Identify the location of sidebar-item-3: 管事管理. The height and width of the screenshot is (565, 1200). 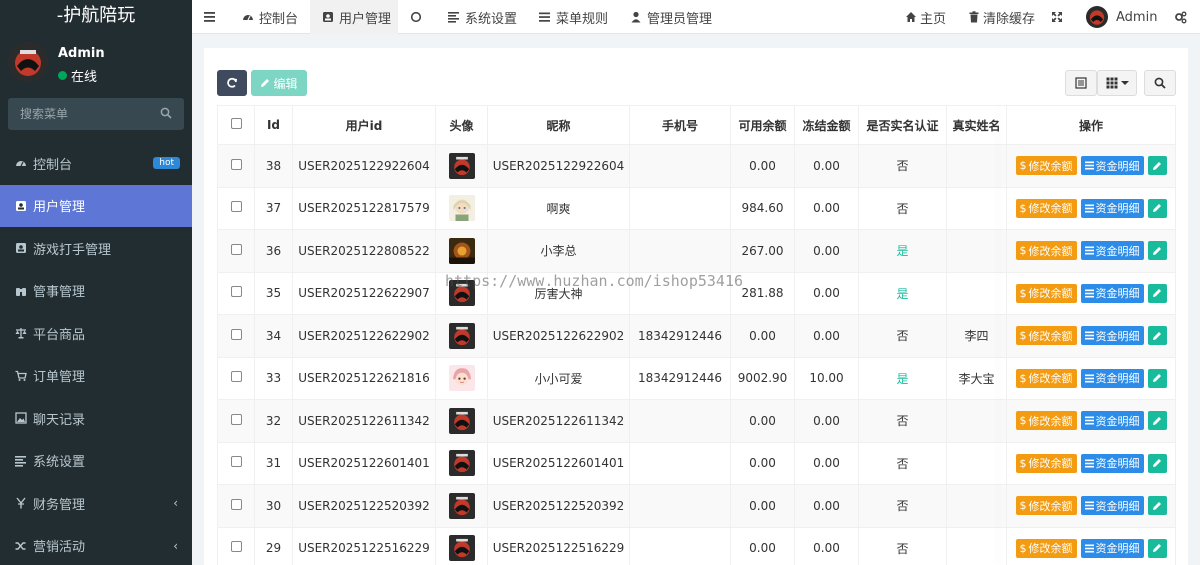
(96, 291).